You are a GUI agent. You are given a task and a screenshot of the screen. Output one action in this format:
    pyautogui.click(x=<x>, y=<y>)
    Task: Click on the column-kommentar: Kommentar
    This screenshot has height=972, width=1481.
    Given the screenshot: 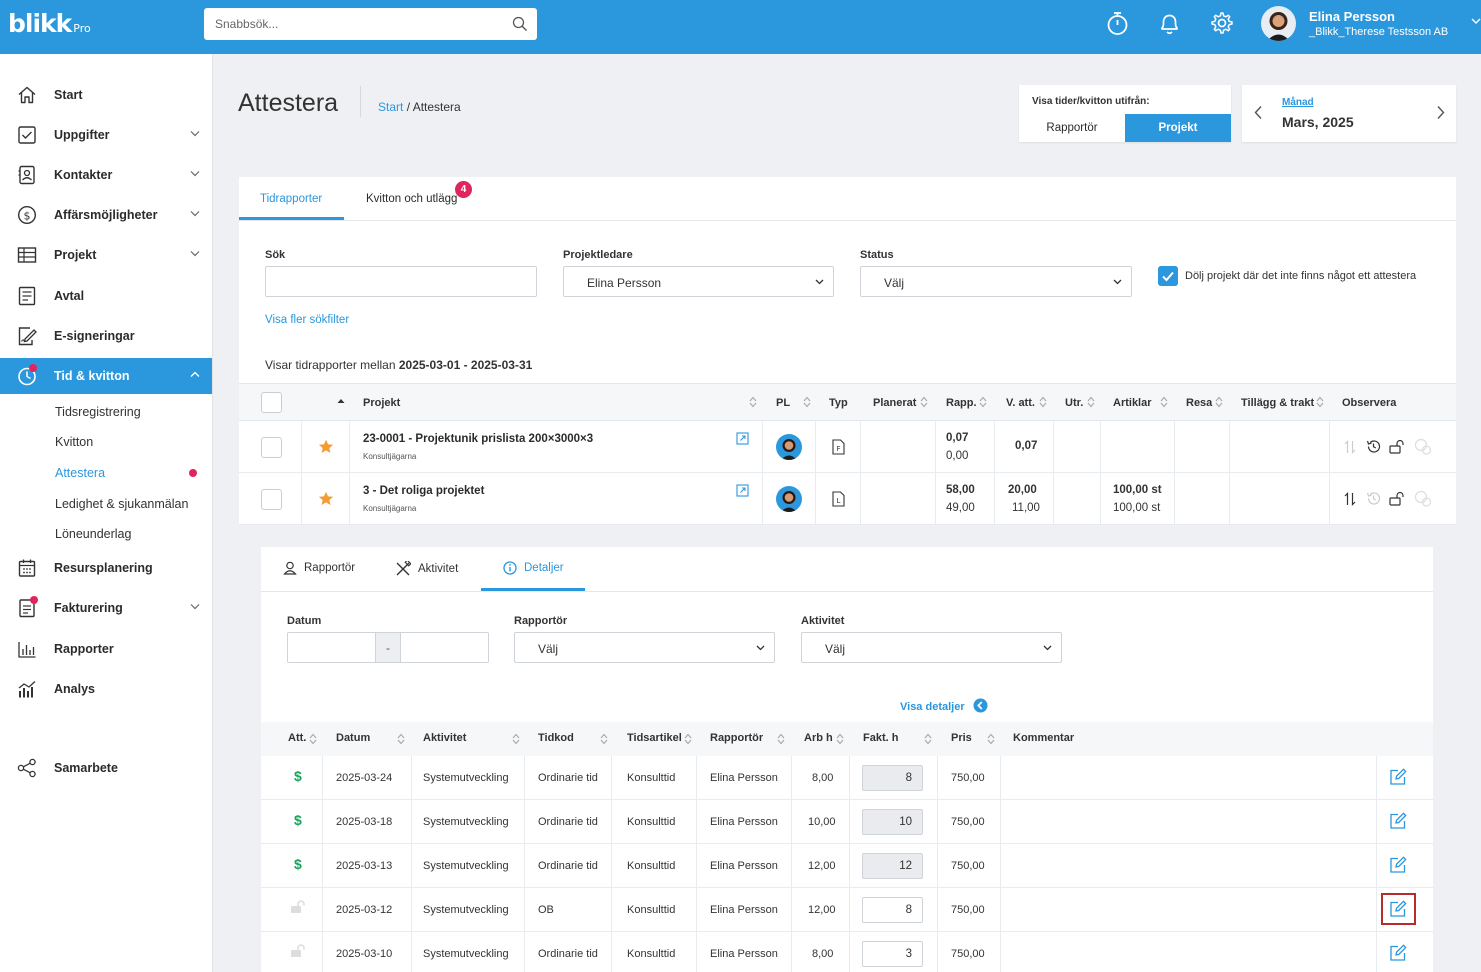 What is the action you would take?
    pyautogui.click(x=1043, y=738)
    